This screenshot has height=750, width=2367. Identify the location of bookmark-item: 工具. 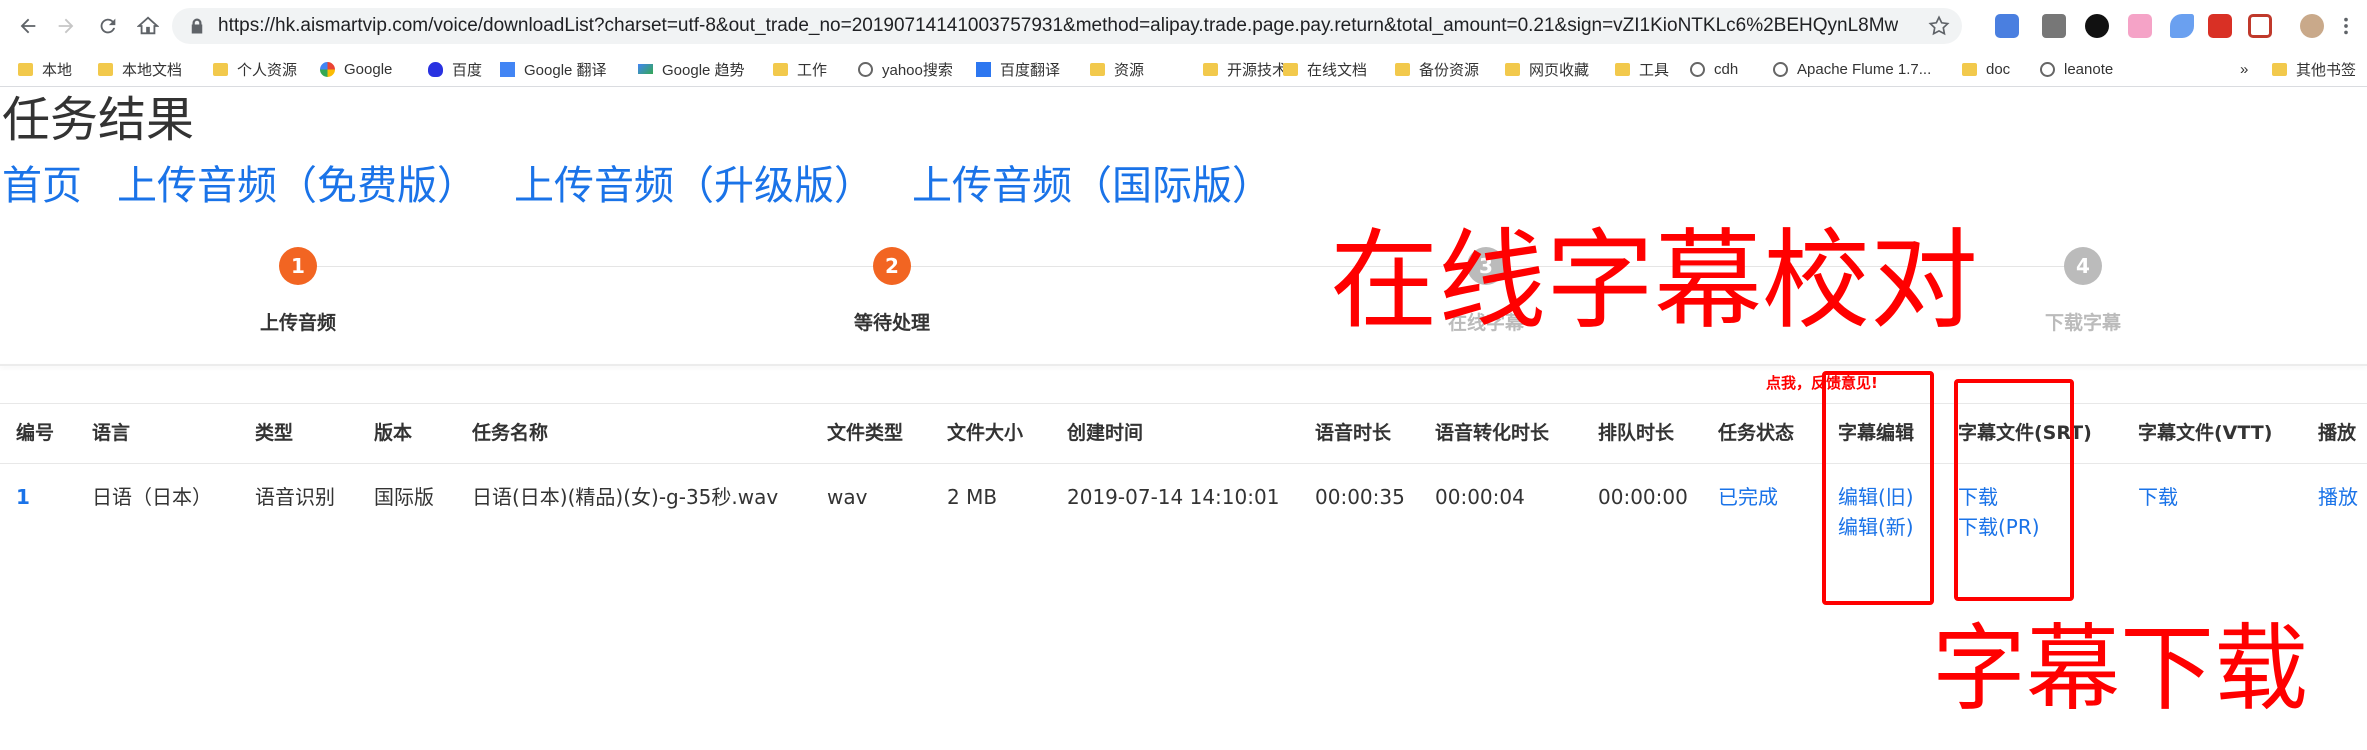
(1642, 69).